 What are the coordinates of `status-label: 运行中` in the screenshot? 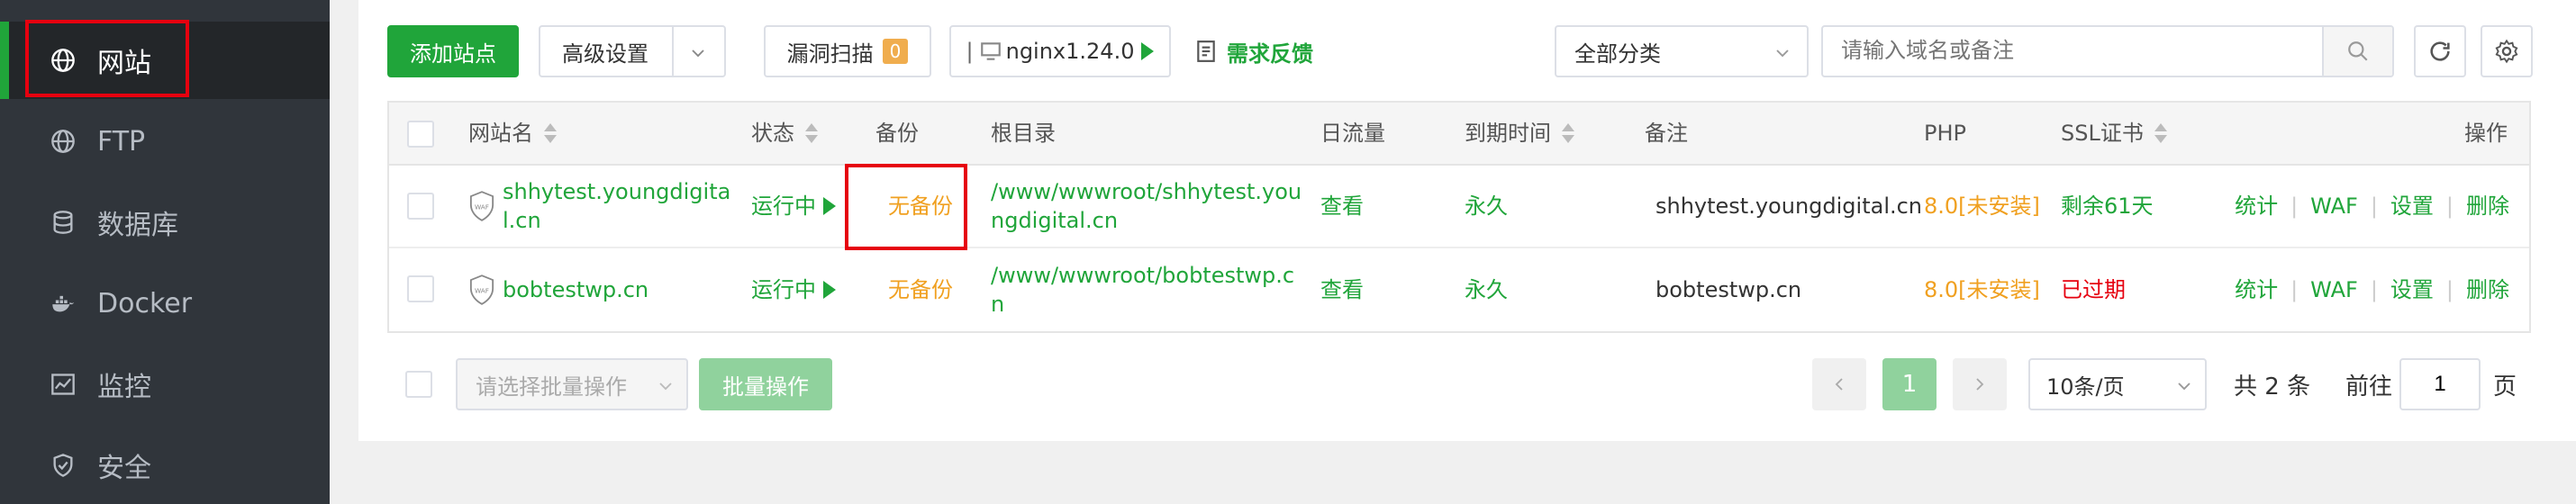 It's located at (783, 207).